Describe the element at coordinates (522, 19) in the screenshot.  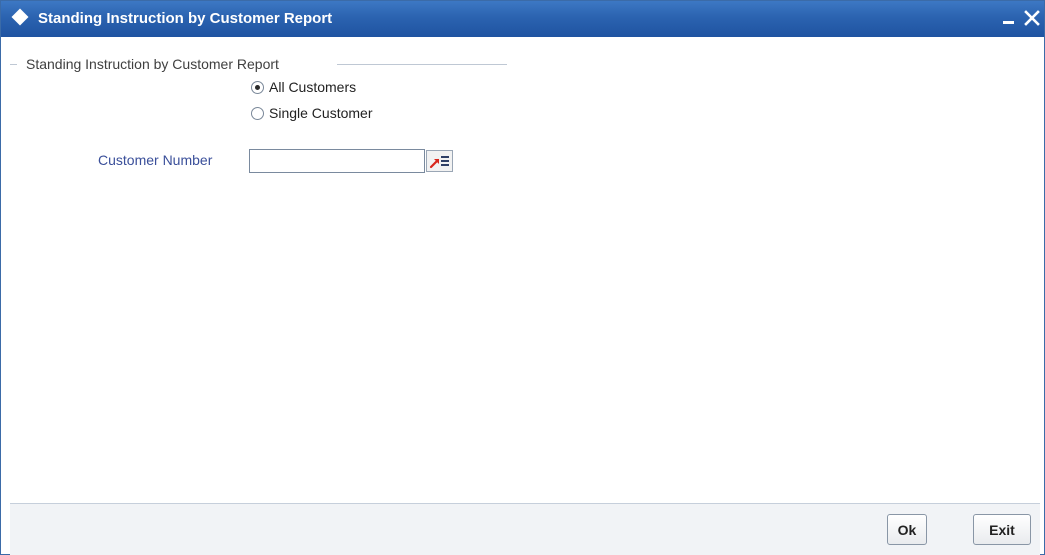
I see `title-bar: Standing Instruction by Customer Report` at that location.